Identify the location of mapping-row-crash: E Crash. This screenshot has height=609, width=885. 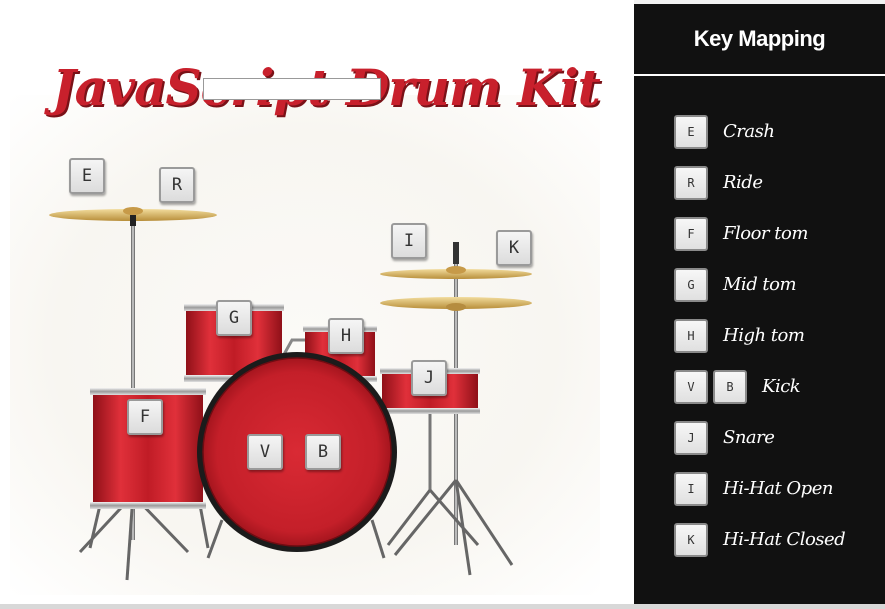
(759, 131).